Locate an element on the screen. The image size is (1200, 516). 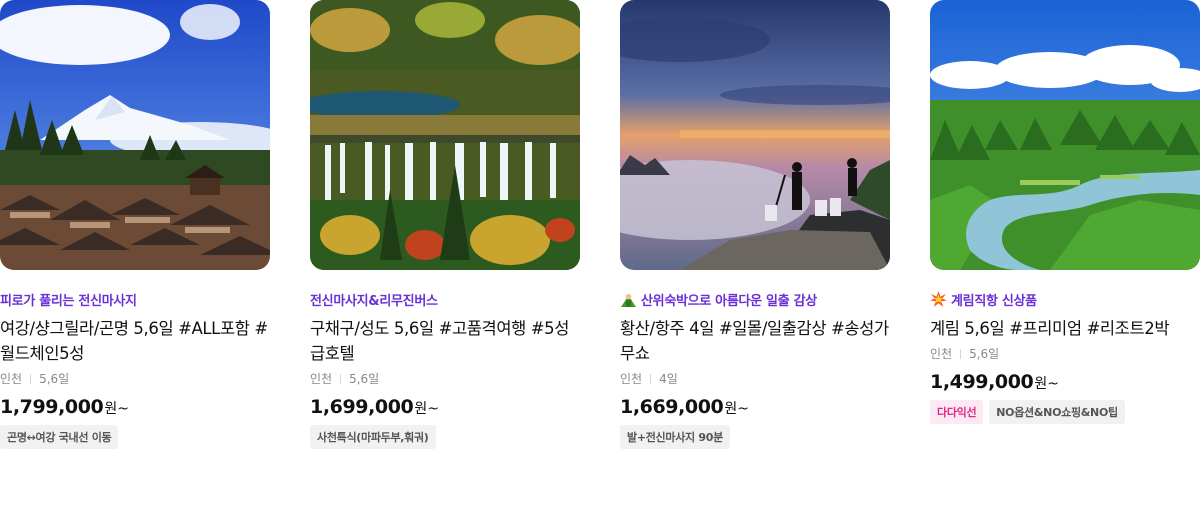
price-amount: 1,669,000 is located at coordinates (672, 407).